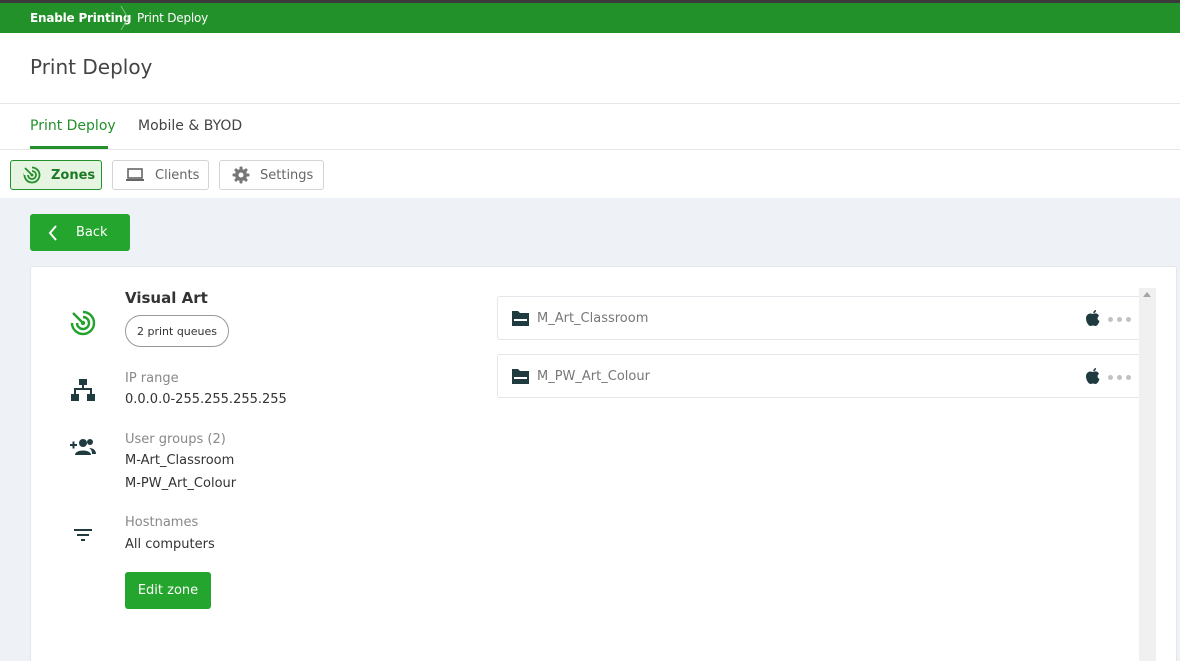  What do you see at coordinates (83, 535) in the screenshot?
I see `filter-icon` at bounding box center [83, 535].